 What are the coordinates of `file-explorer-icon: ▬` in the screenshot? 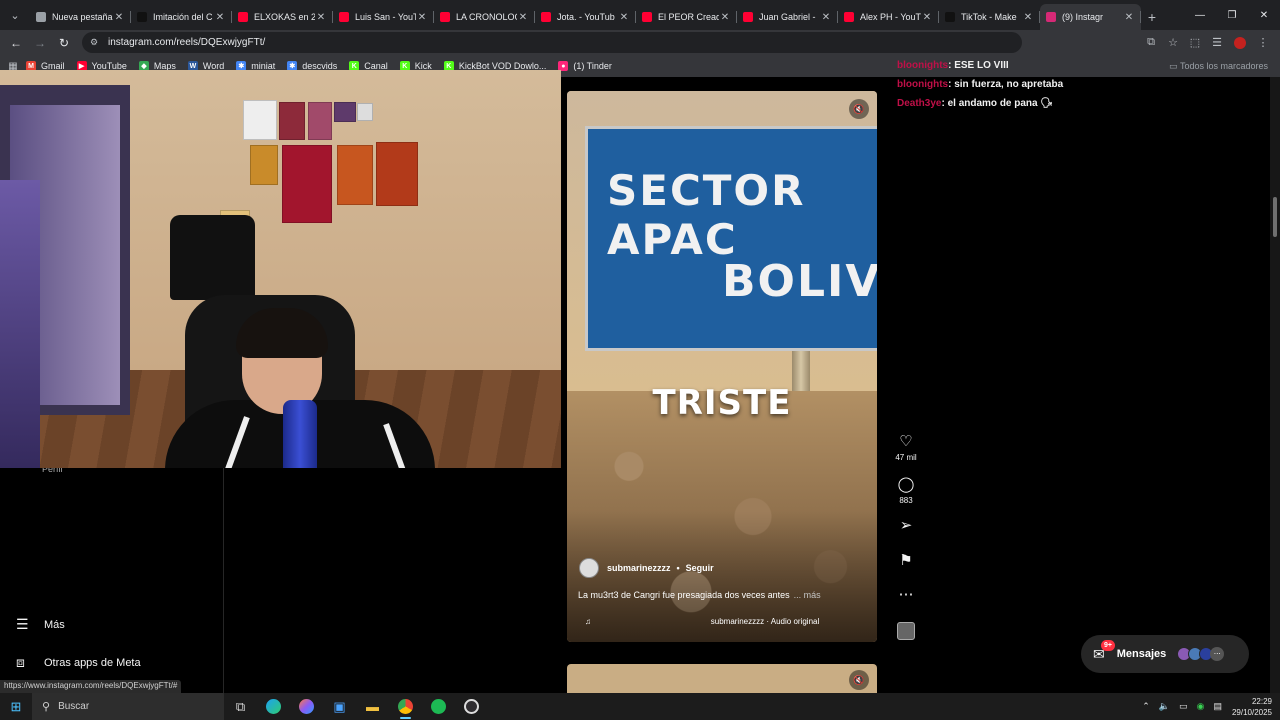 It's located at (372, 706).